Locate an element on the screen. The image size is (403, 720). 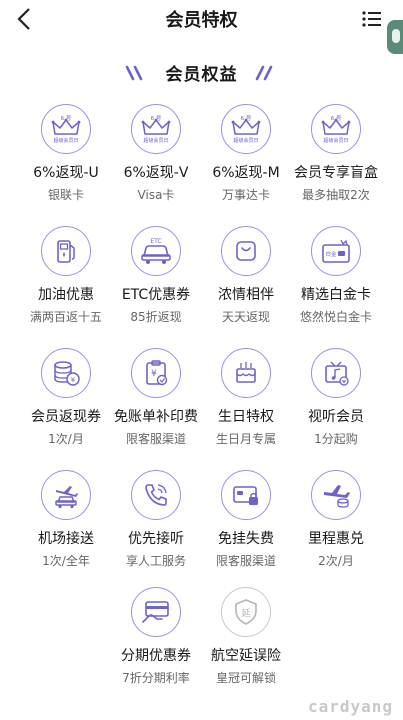
benefit-item: 6 号 超级会员日 会员专享盲盒 最多抽取2次 is located at coordinates (336, 153).